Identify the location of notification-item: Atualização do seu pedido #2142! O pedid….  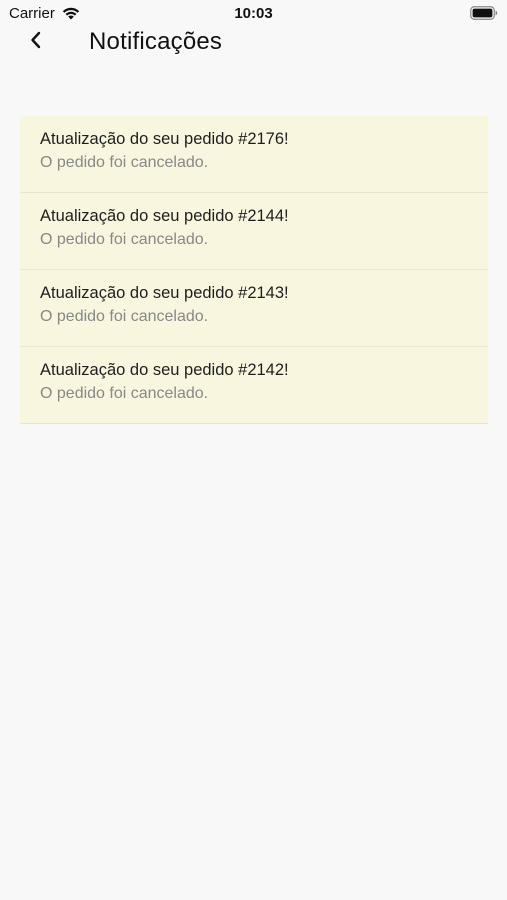
(254, 385).